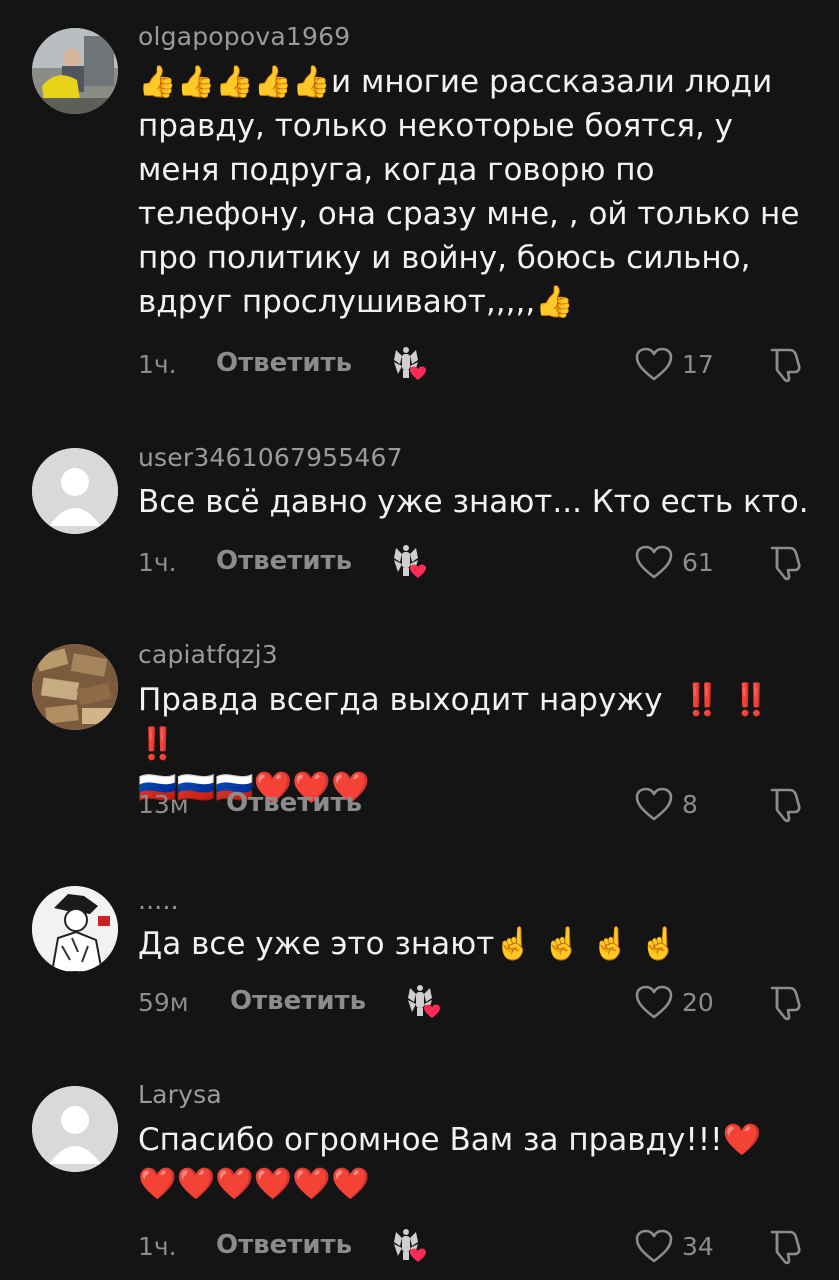 The height and width of the screenshot is (1280, 839). I want to click on comment-actions: 1ч. Ответить 34, so click(478, 1246).